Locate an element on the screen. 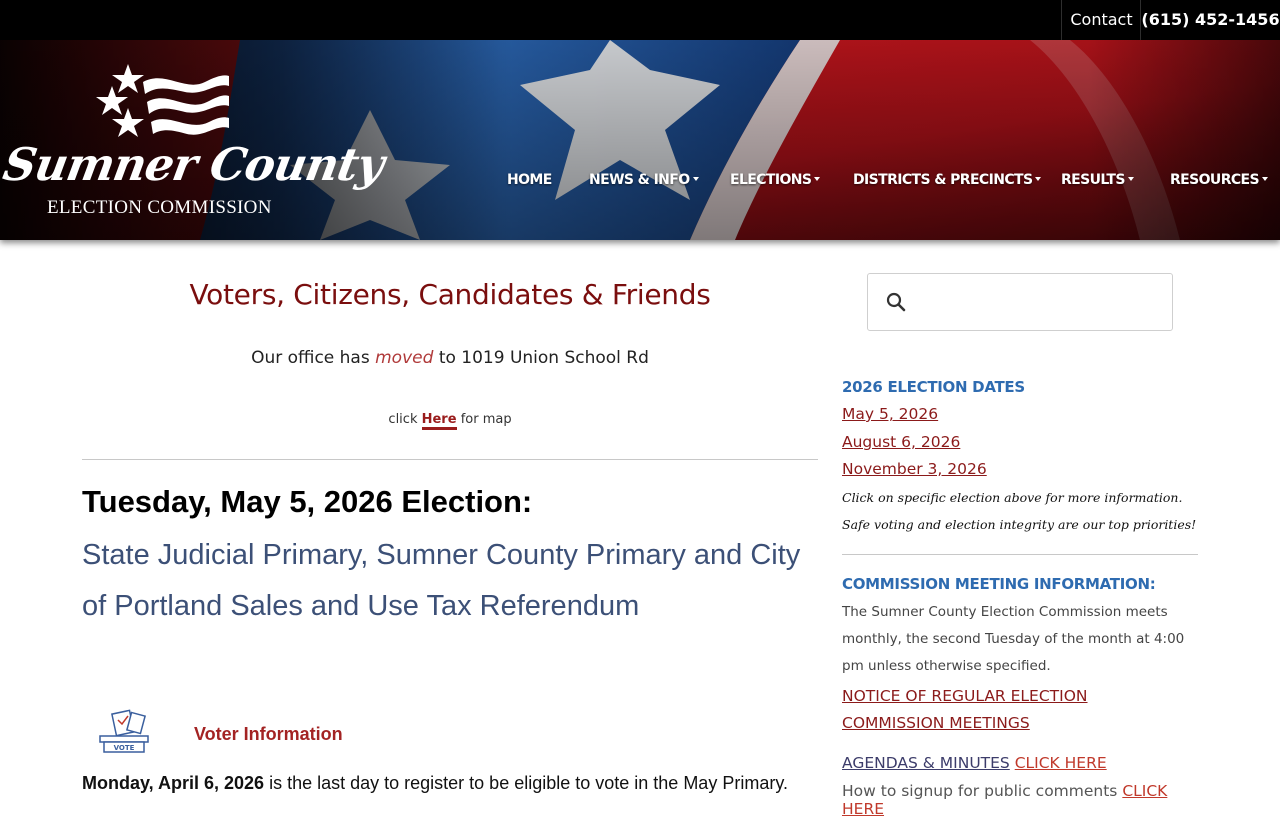  election-date-link-may: May 5, 2026 is located at coordinates (1022, 414).